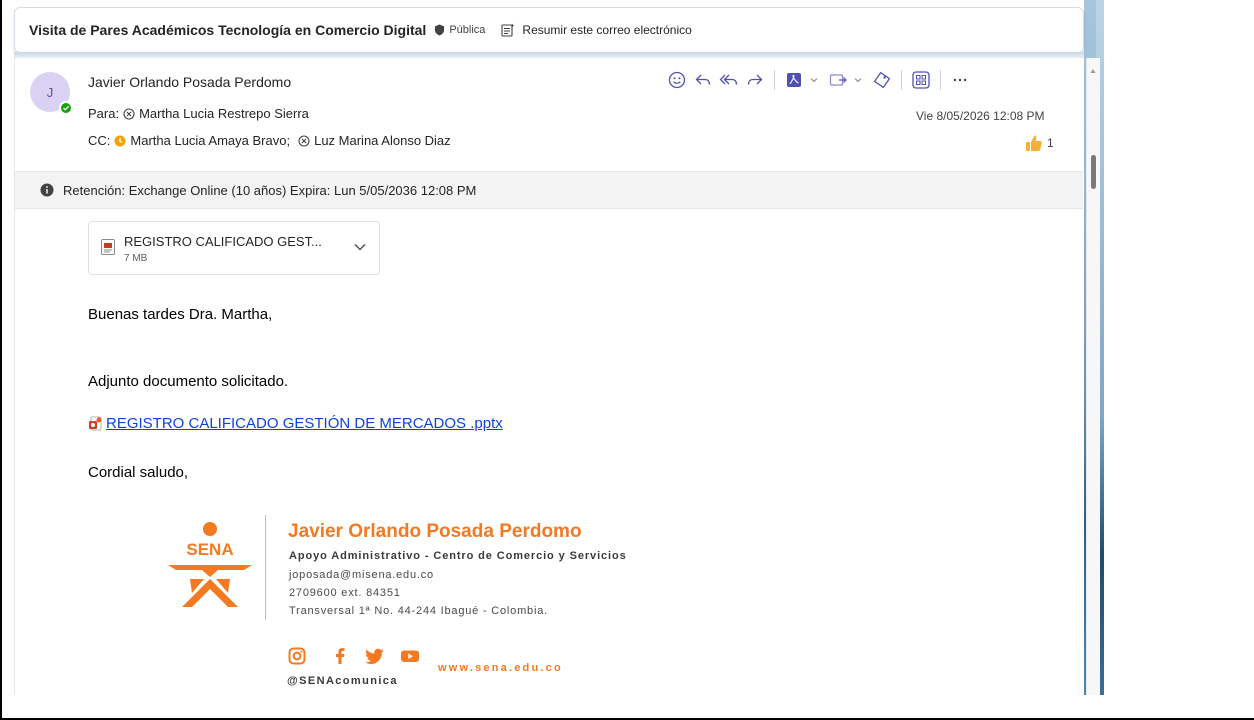  What do you see at coordinates (210, 140) in the screenshot?
I see `cc-recipient: Martha Lucia Amaya Bravo;` at bounding box center [210, 140].